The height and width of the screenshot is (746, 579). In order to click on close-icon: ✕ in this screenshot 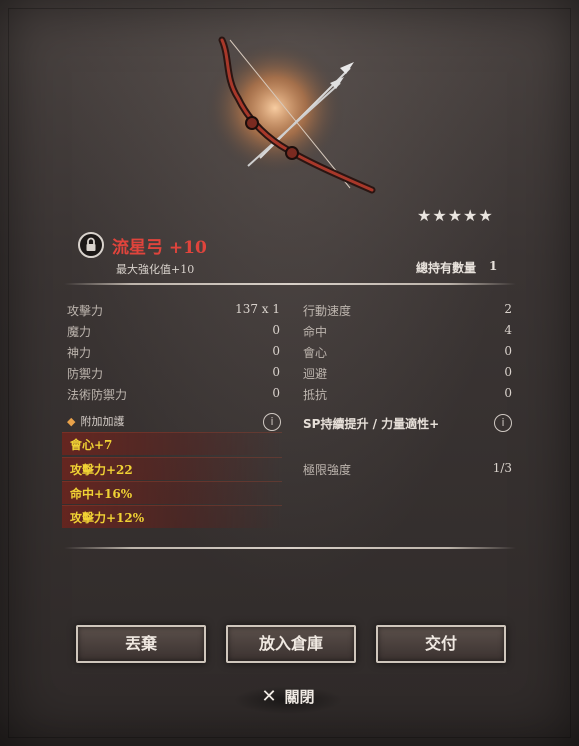, I will do `click(269, 696)`.